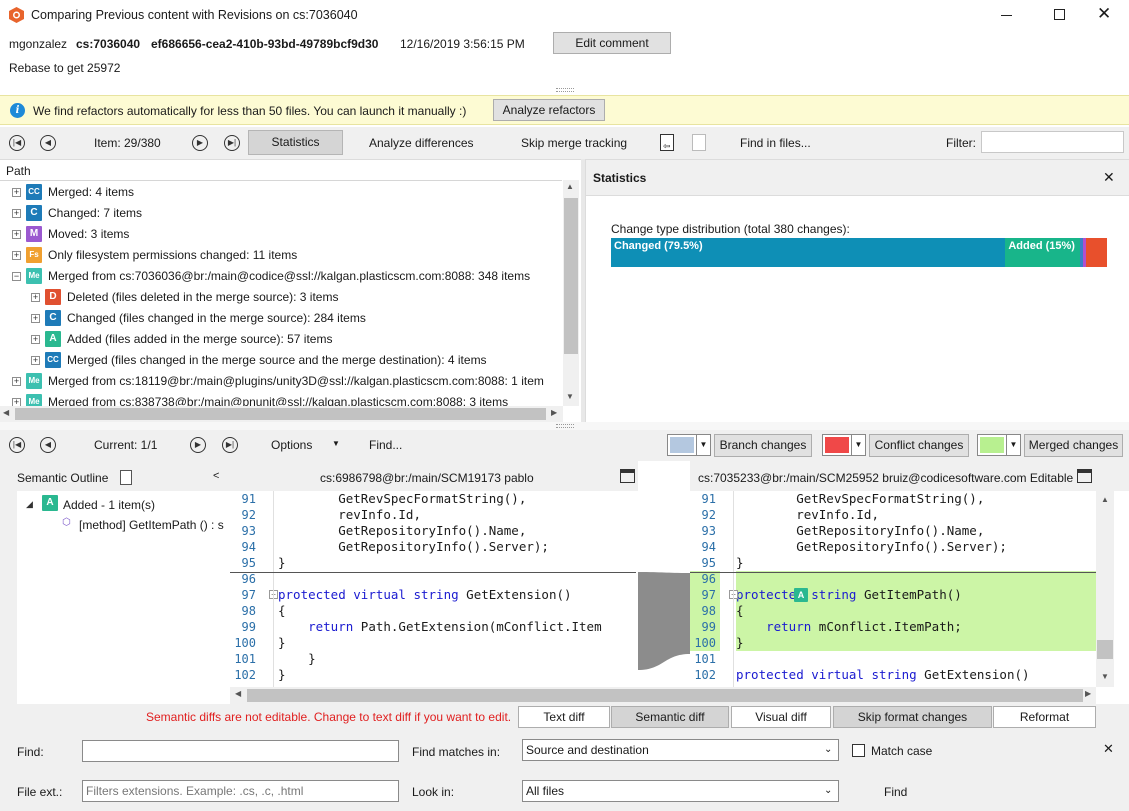 The height and width of the screenshot is (811, 1129). What do you see at coordinates (127, 143) in the screenshot?
I see `item-counter: Item: 29/380` at bounding box center [127, 143].